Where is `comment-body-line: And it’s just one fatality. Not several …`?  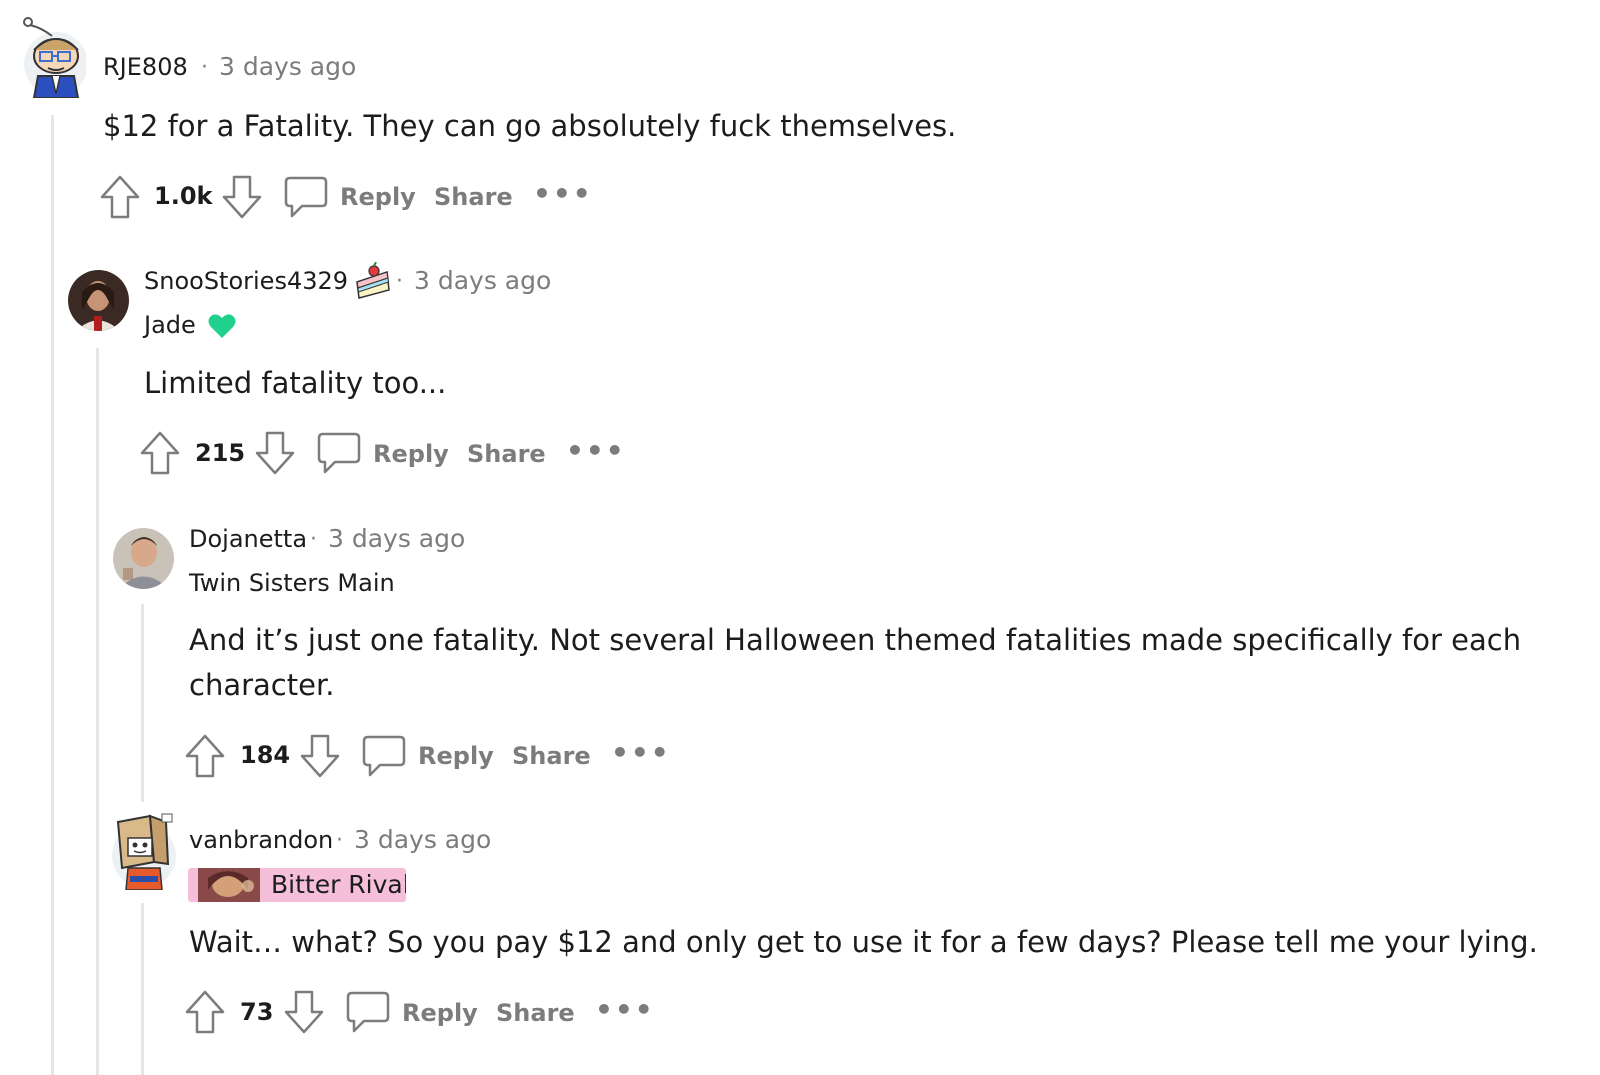
comment-body-line: And it’s just one fatality. Not several … is located at coordinates (855, 640).